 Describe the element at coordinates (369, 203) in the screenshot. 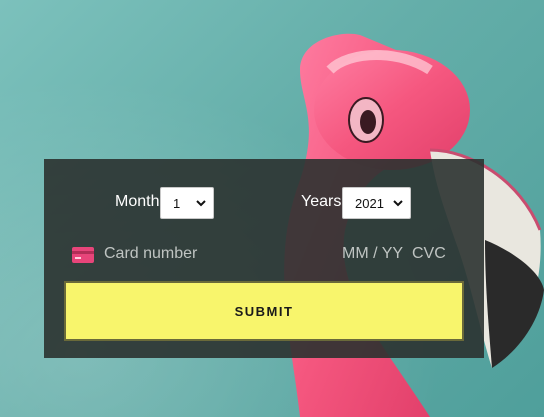

I see `years-select-value: 2021` at that location.